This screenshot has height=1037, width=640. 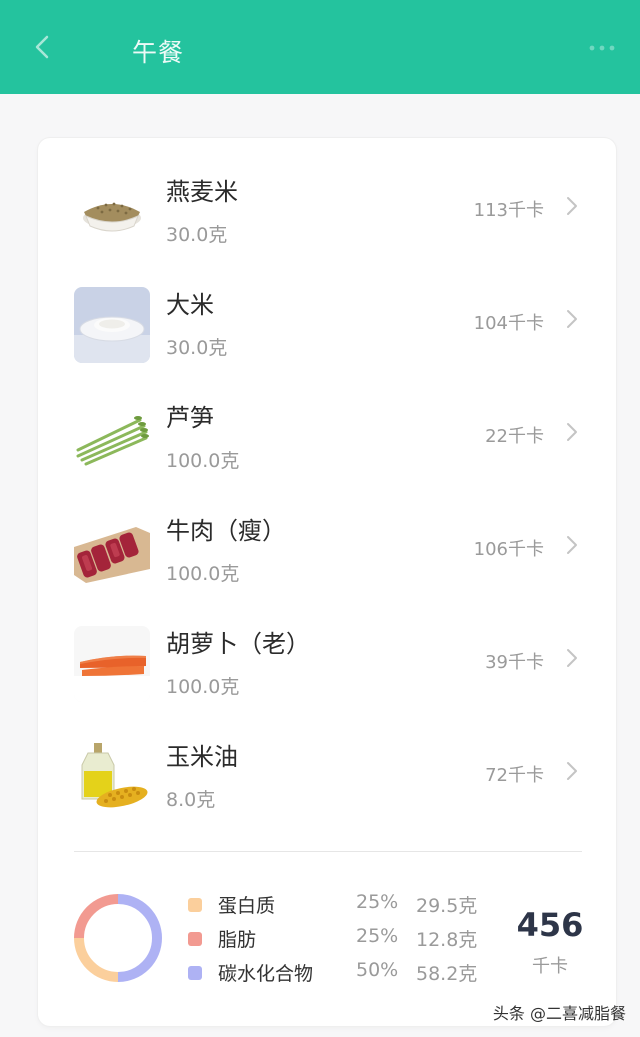 What do you see at coordinates (514, 775) in the screenshot?
I see `food-calories: 72千卡` at bounding box center [514, 775].